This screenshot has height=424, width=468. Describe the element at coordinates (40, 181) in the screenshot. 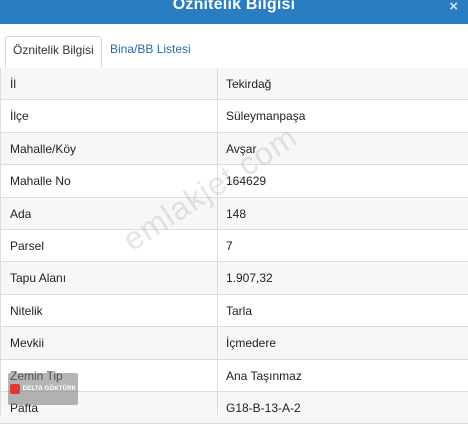

I see `row-label: Mahalle No` at that location.